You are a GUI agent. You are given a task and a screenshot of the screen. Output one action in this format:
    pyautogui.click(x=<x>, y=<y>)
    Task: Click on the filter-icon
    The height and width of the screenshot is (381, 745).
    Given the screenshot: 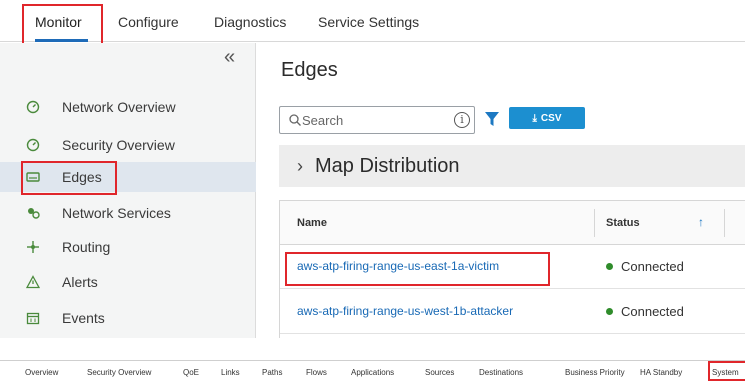 What is the action you would take?
    pyautogui.click(x=492, y=119)
    